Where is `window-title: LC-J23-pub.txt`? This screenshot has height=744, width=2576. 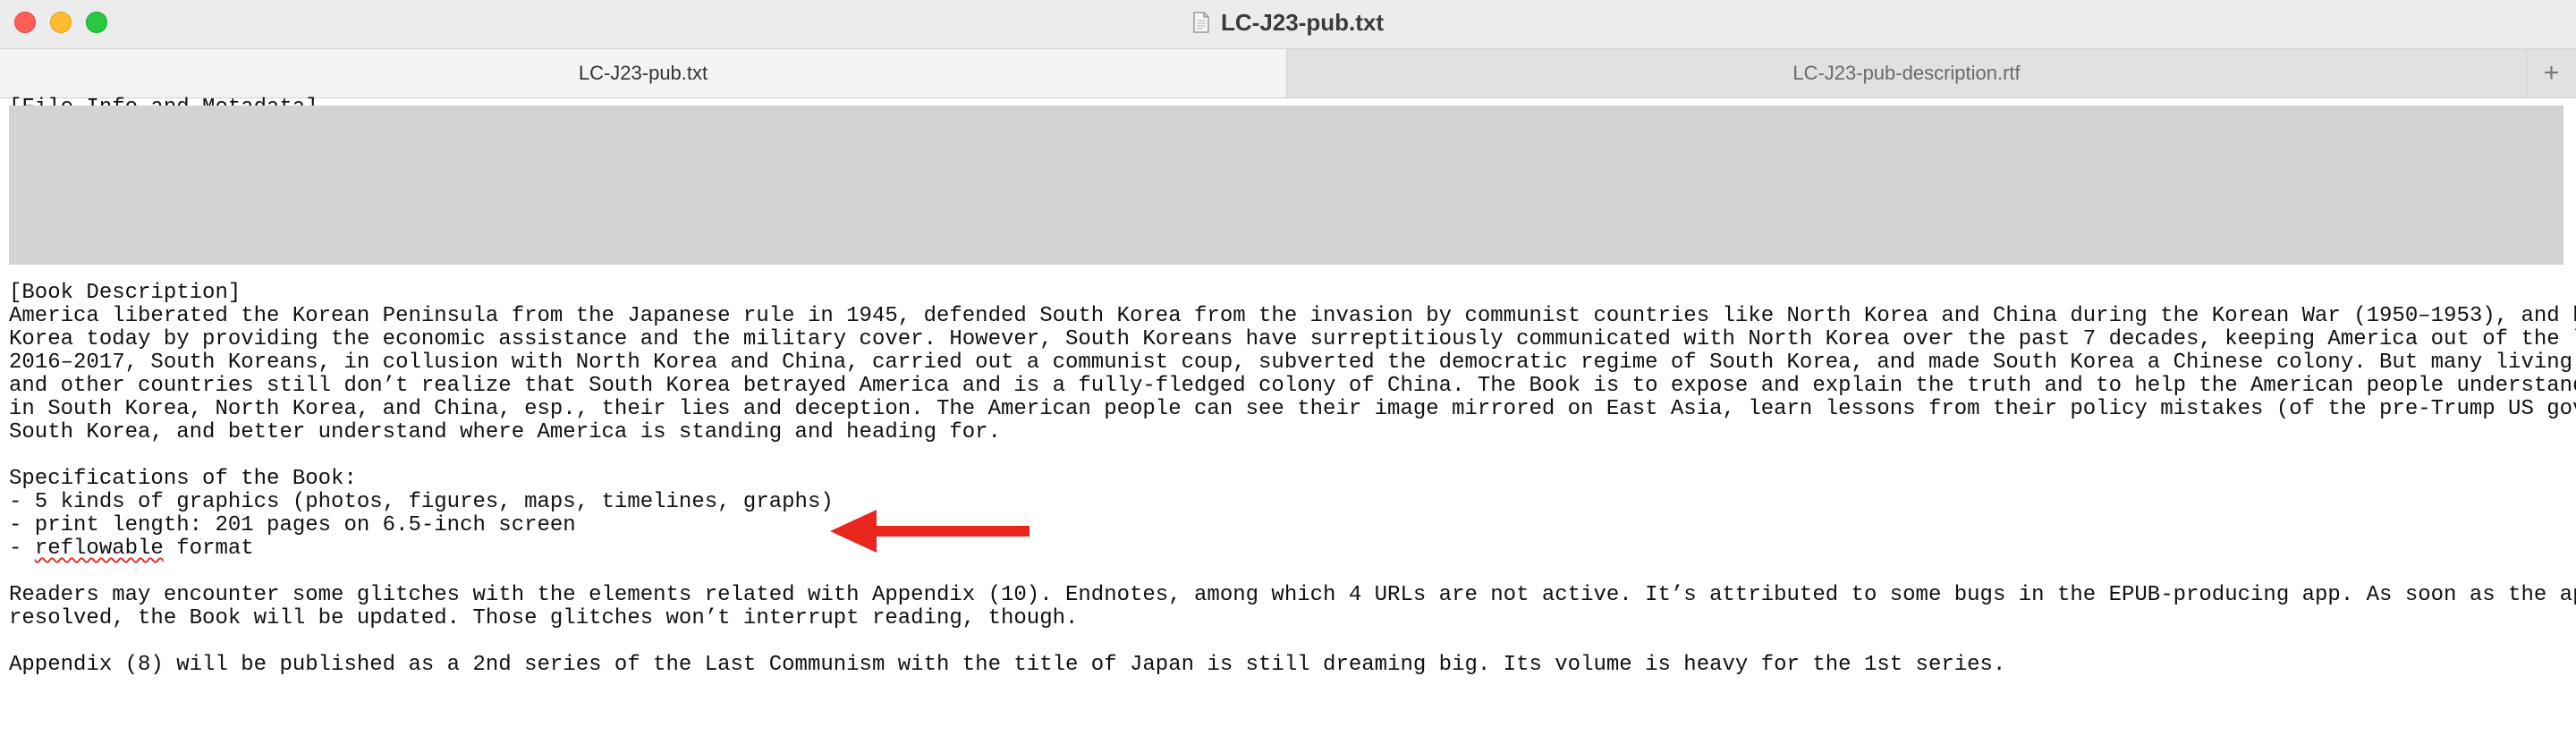
window-title: LC-J23-pub.txt is located at coordinates (1302, 22).